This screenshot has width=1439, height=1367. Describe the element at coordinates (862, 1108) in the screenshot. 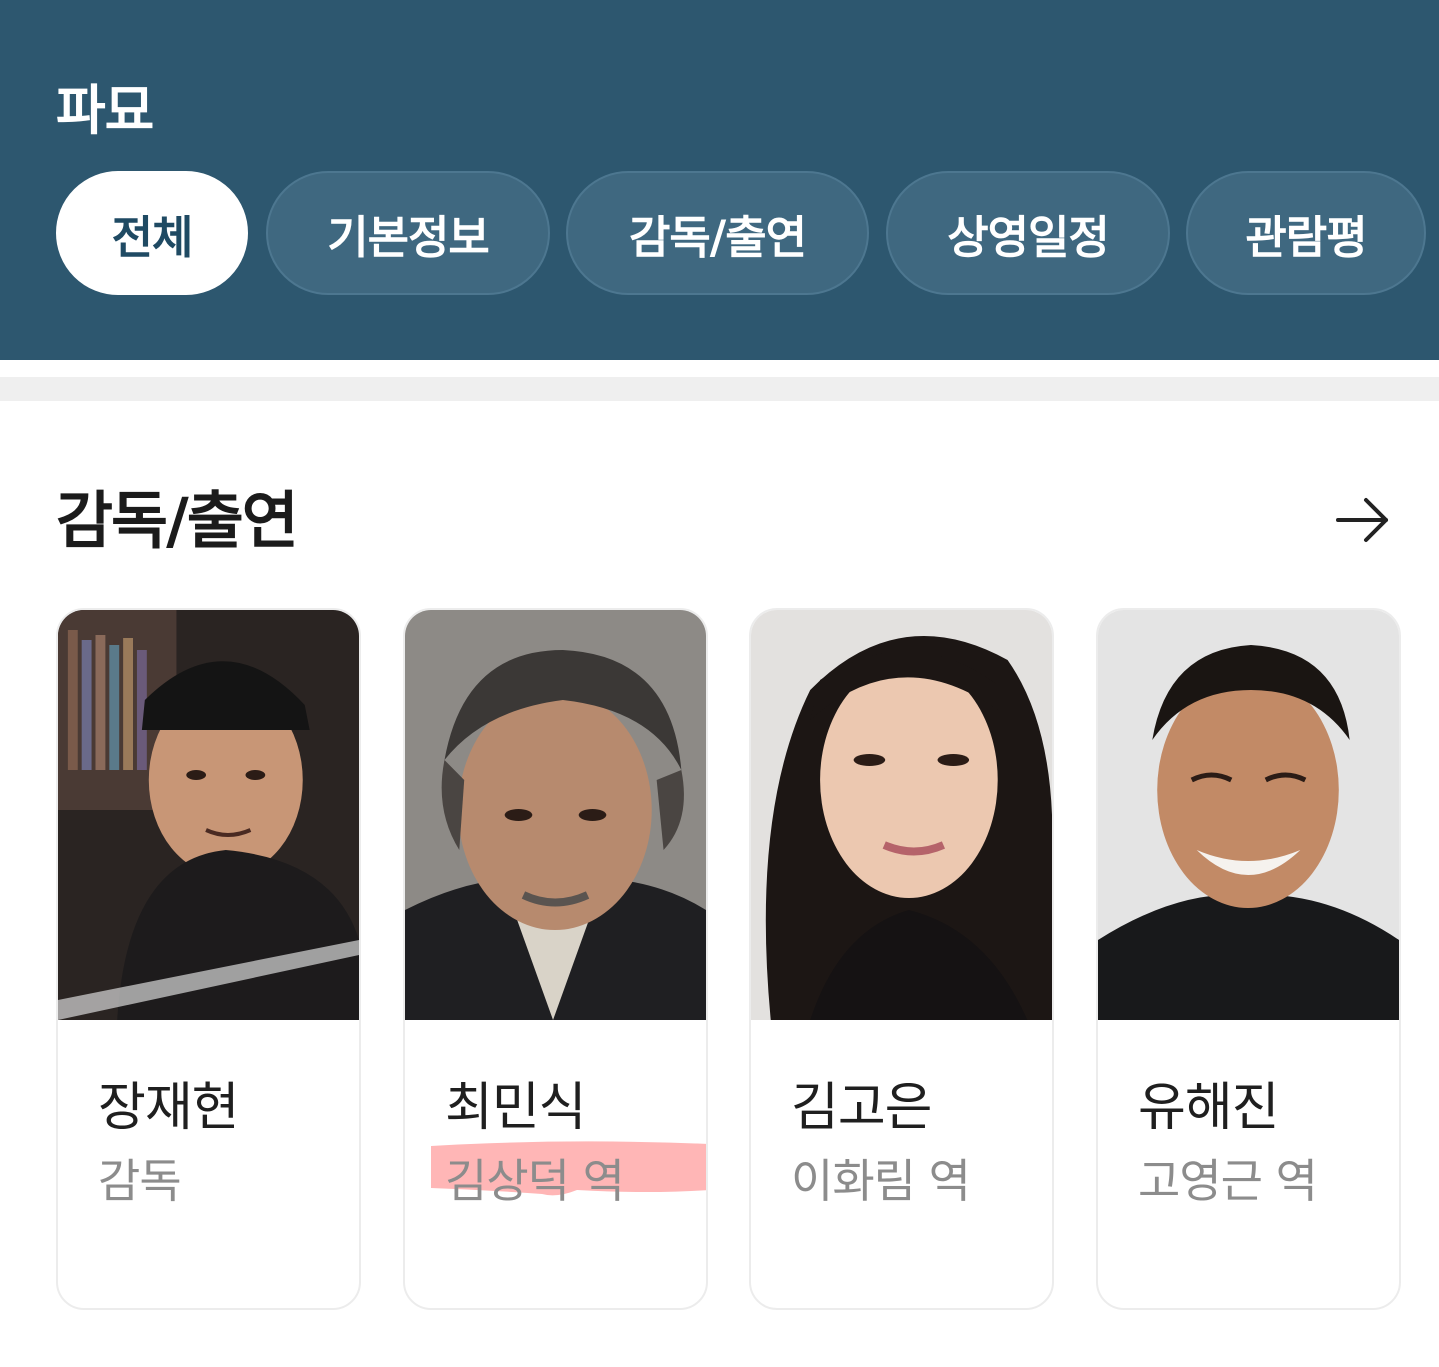

I see `person-name: 김고은` at that location.